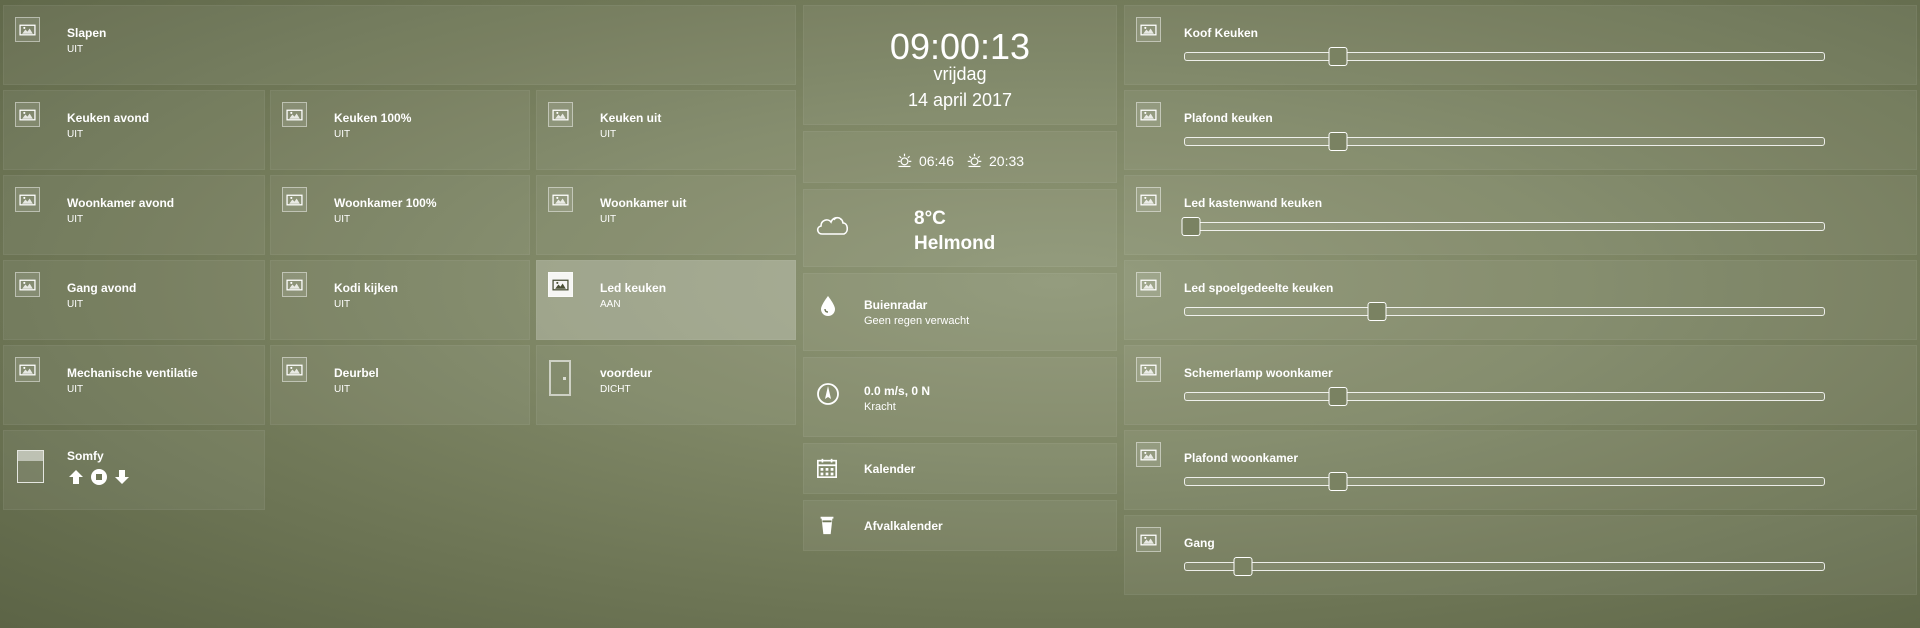 The width and height of the screenshot is (1920, 628). Describe the element at coordinates (917, 321) in the screenshot. I see `buienradar-sub: Geen regen verwacht` at that location.